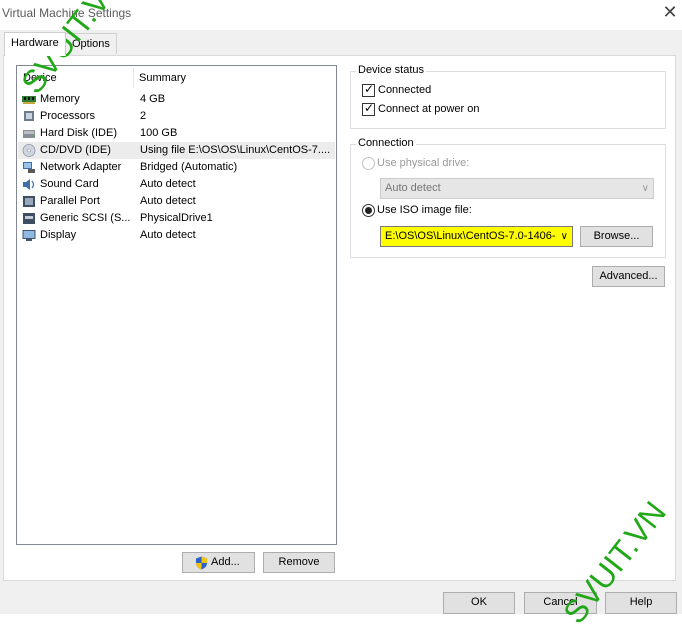 This screenshot has width=682, height=631. Describe the element at coordinates (29, 235) in the screenshot. I see `display-icon` at that location.